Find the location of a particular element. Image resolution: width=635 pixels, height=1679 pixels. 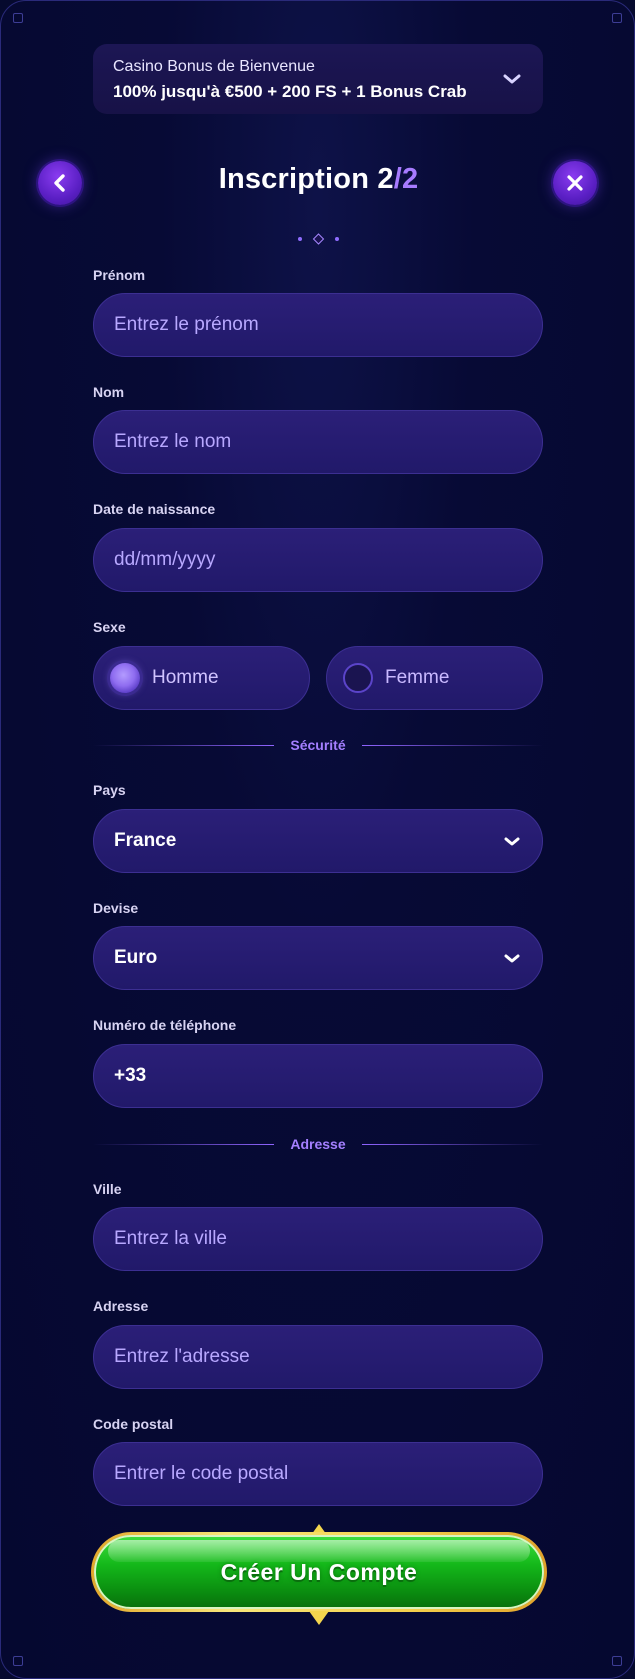

address-input: Entrez l'adresse is located at coordinates (318, 1357).